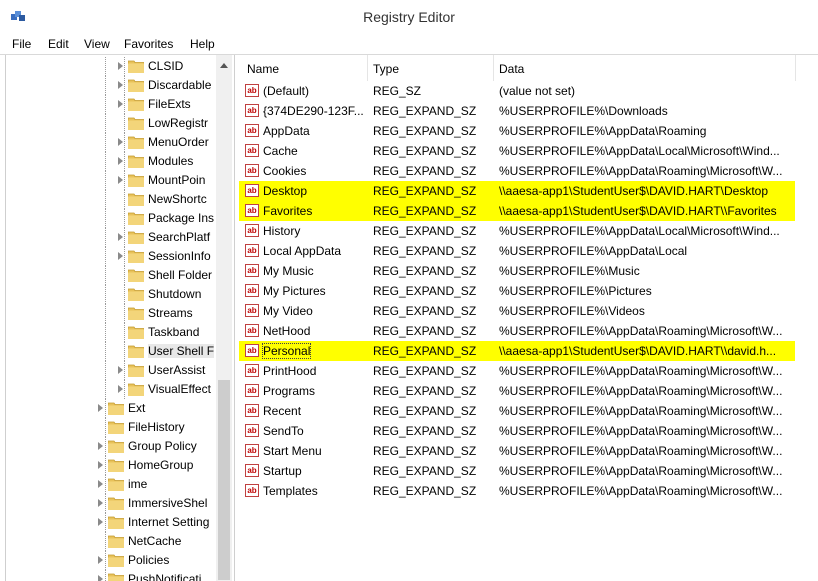 The height and width of the screenshot is (581, 818). I want to click on menu-edit: Edit, so click(58, 44).